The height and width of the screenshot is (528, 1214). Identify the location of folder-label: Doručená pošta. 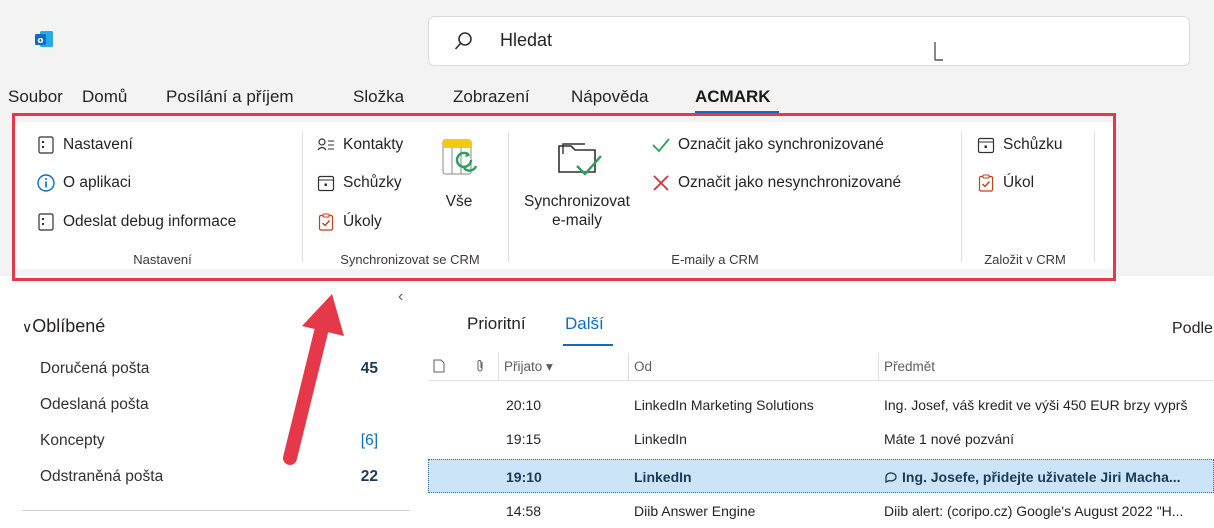
(95, 368).